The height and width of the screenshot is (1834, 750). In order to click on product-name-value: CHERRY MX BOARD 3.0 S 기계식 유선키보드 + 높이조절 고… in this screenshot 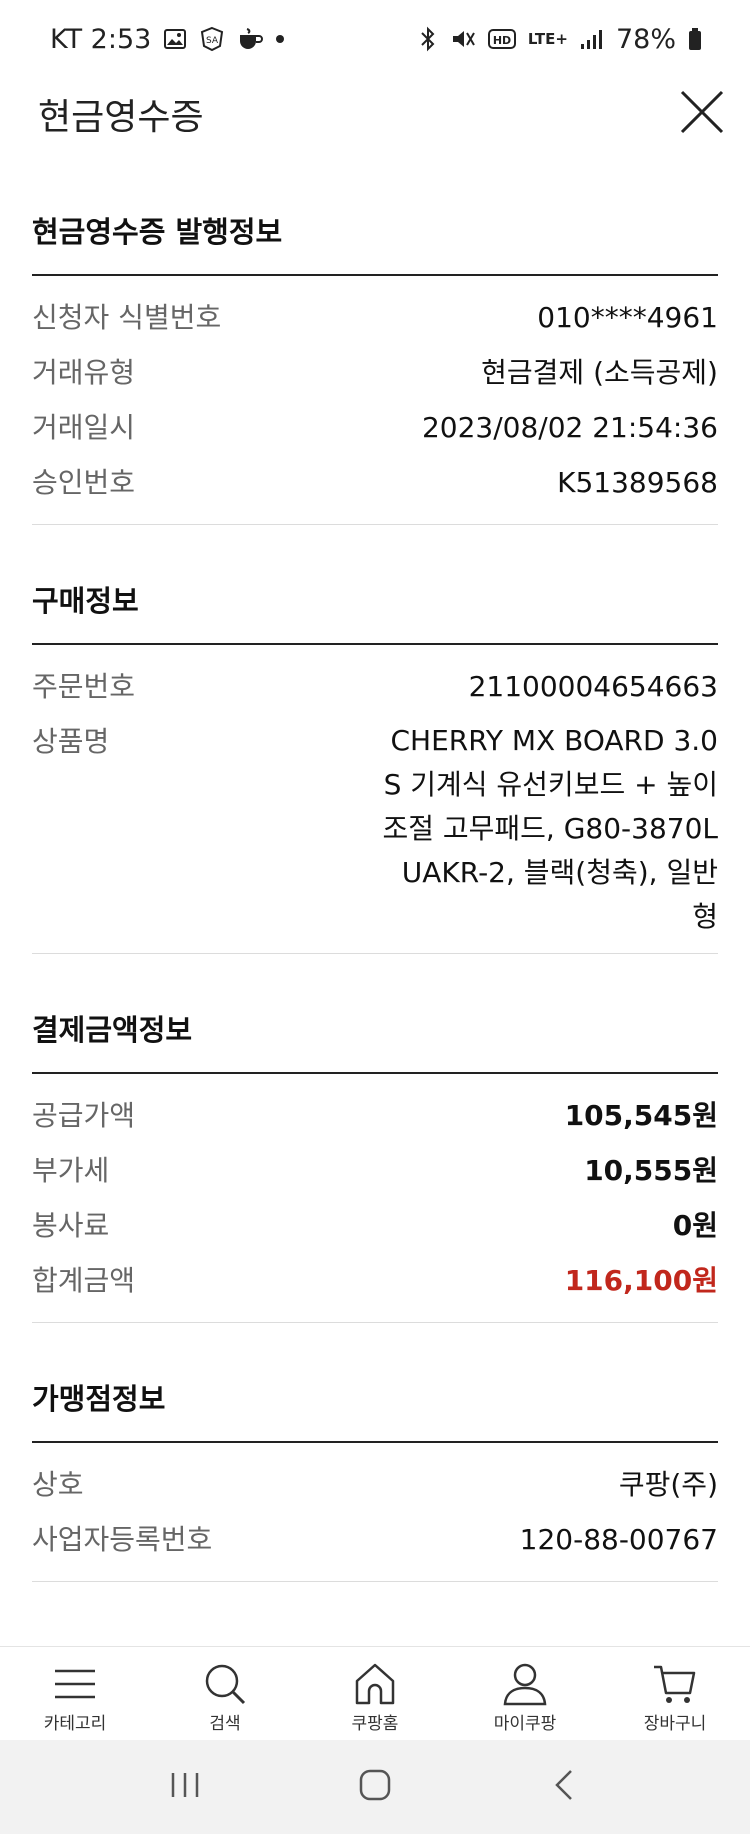, I will do `click(550, 828)`.